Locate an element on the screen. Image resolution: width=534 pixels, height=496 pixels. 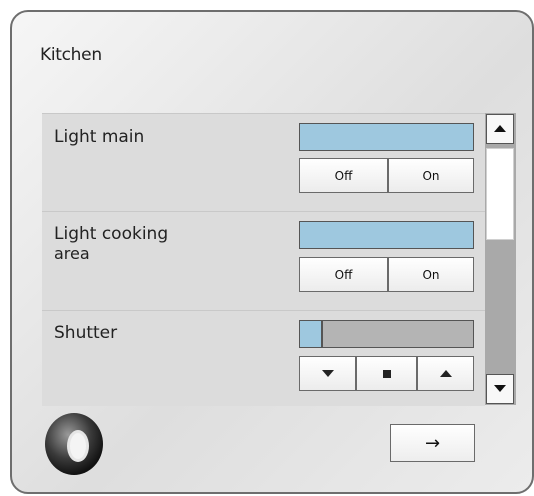
shutter-stop-button is located at coordinates (386, 373).